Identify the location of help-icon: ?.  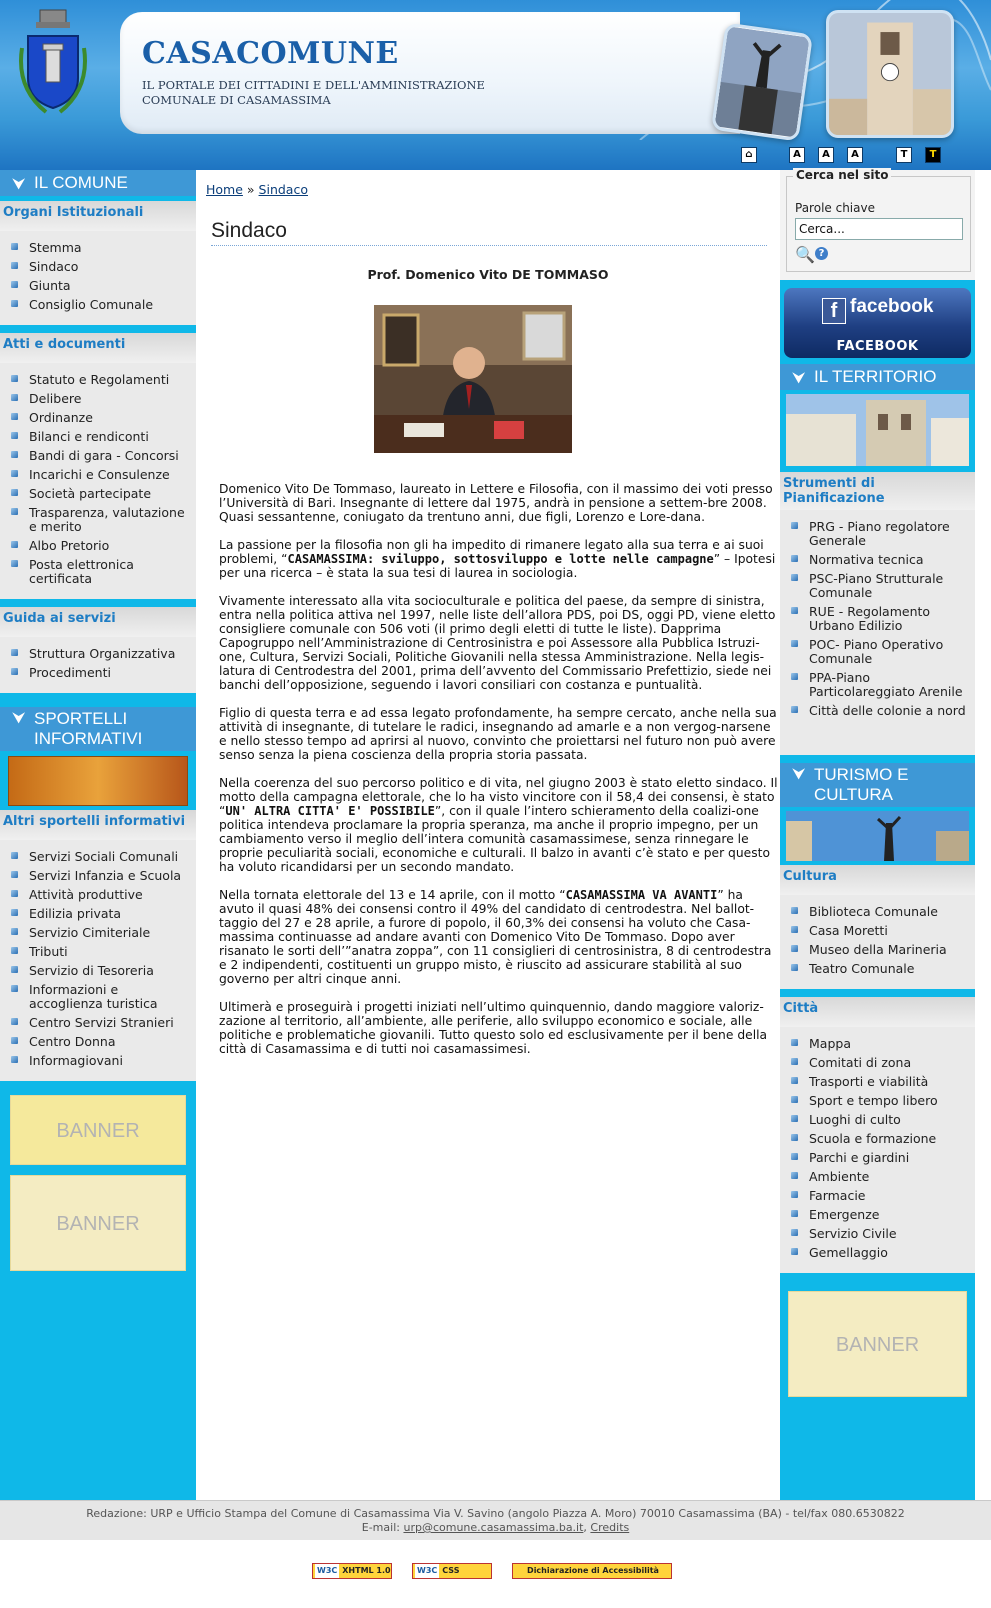
(821, 253).